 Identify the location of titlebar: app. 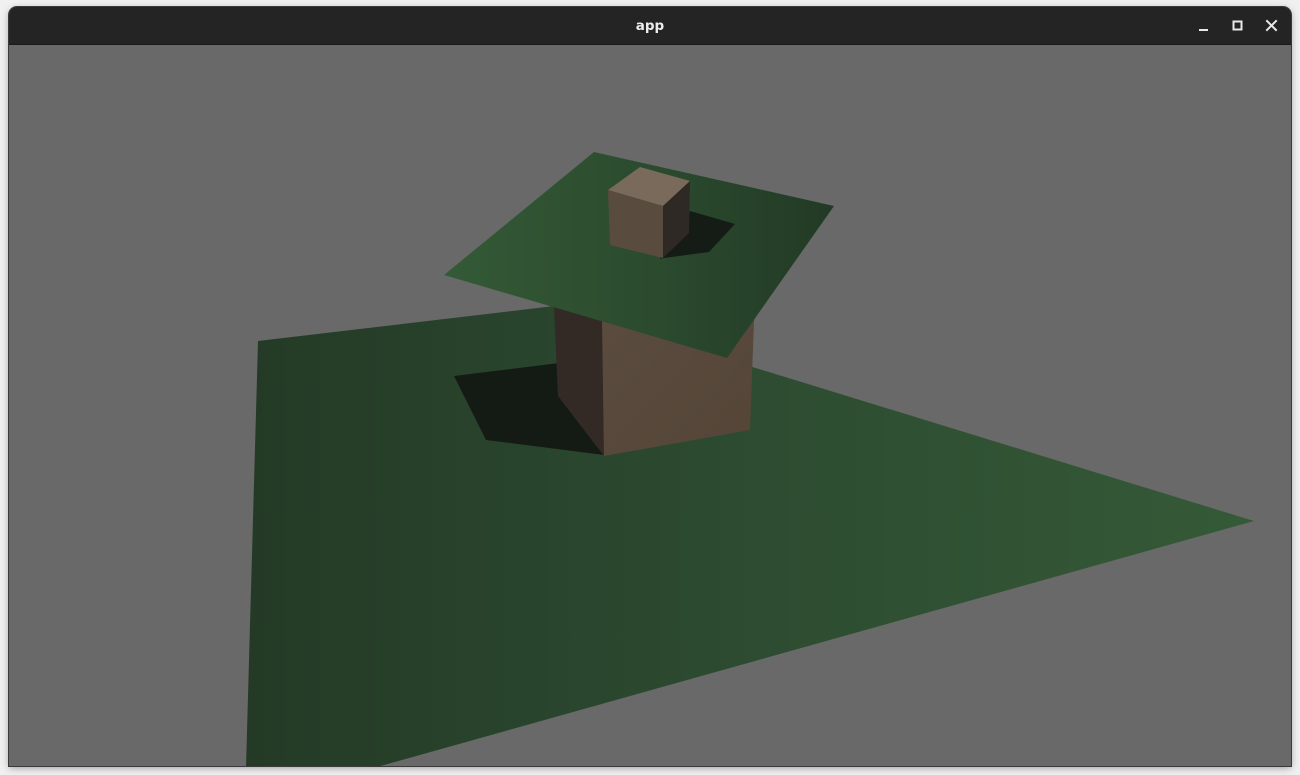
(650, 26).